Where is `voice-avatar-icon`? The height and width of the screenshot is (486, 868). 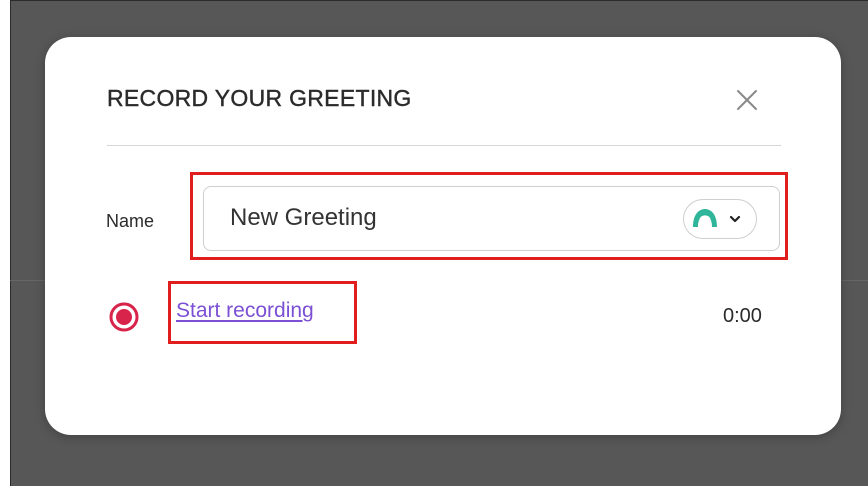
voice-avatar-icon is located at coordinates (705, 219).